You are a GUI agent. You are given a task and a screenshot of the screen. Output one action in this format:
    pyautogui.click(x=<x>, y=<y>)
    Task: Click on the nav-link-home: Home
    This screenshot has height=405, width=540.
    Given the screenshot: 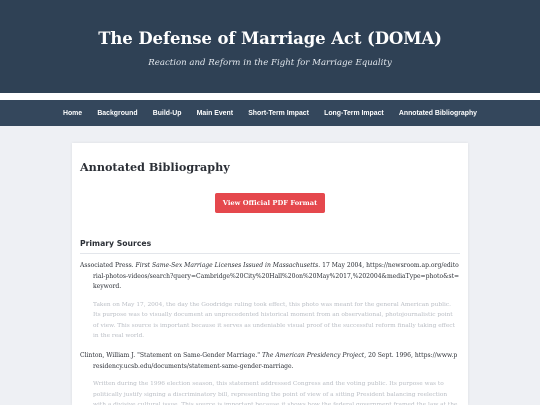 What is the action you would take?
    pyautogui.click(x=72, y=113)
    